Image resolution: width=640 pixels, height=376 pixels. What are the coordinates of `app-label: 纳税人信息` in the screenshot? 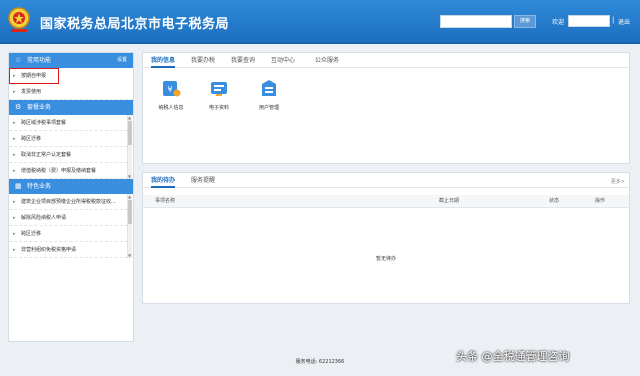 It's located at (171, 108).